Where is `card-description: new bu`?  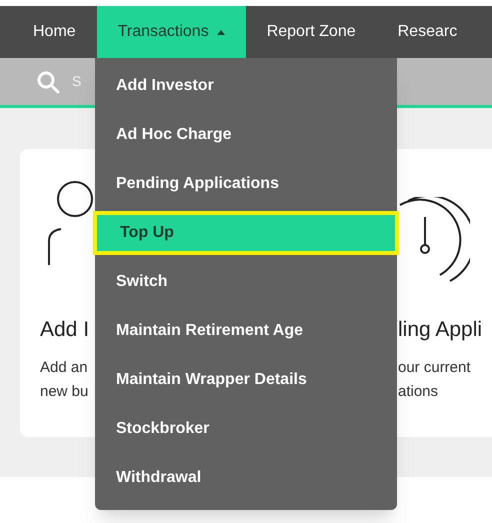 card-description: new bu is located at coordinates (64, 392).